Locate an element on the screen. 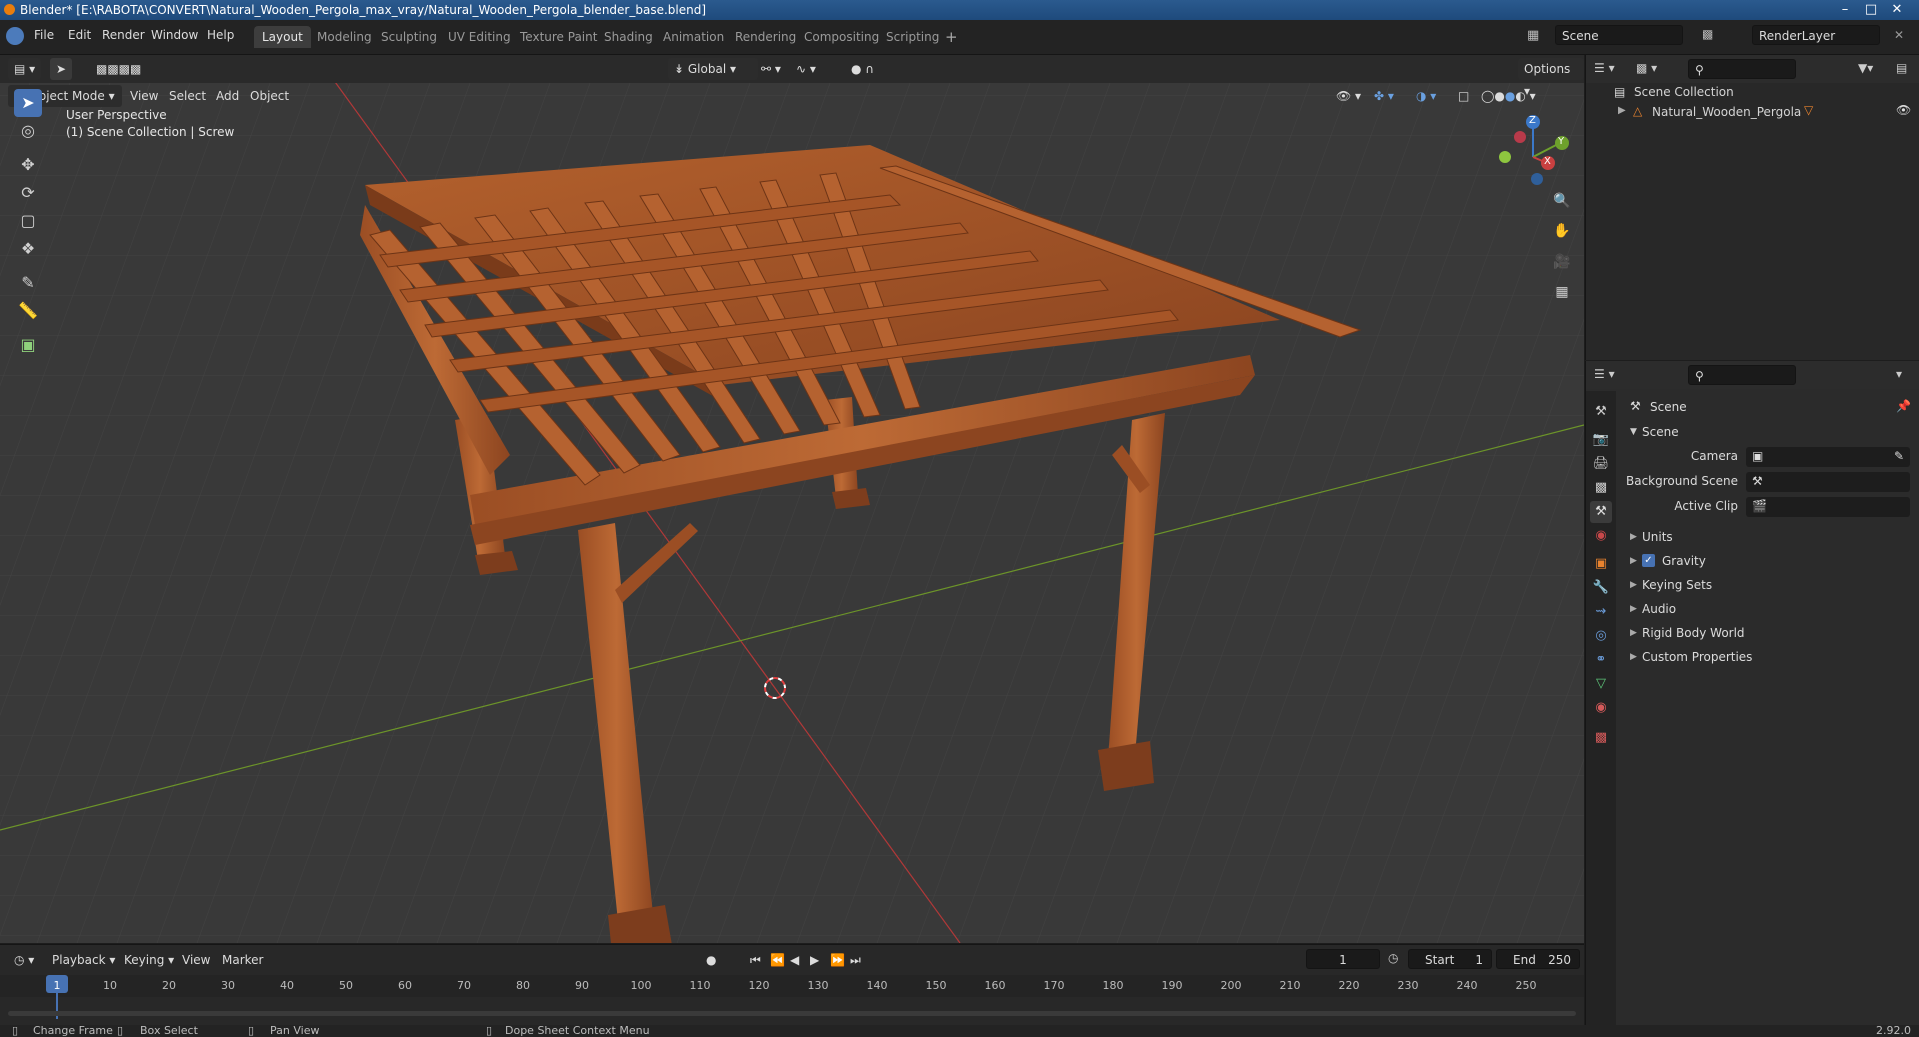 Image resolution: width=1919 pixels, height=1037 pixels. outliner-search-input: ⚲ is located at coordinates (1742, 69).